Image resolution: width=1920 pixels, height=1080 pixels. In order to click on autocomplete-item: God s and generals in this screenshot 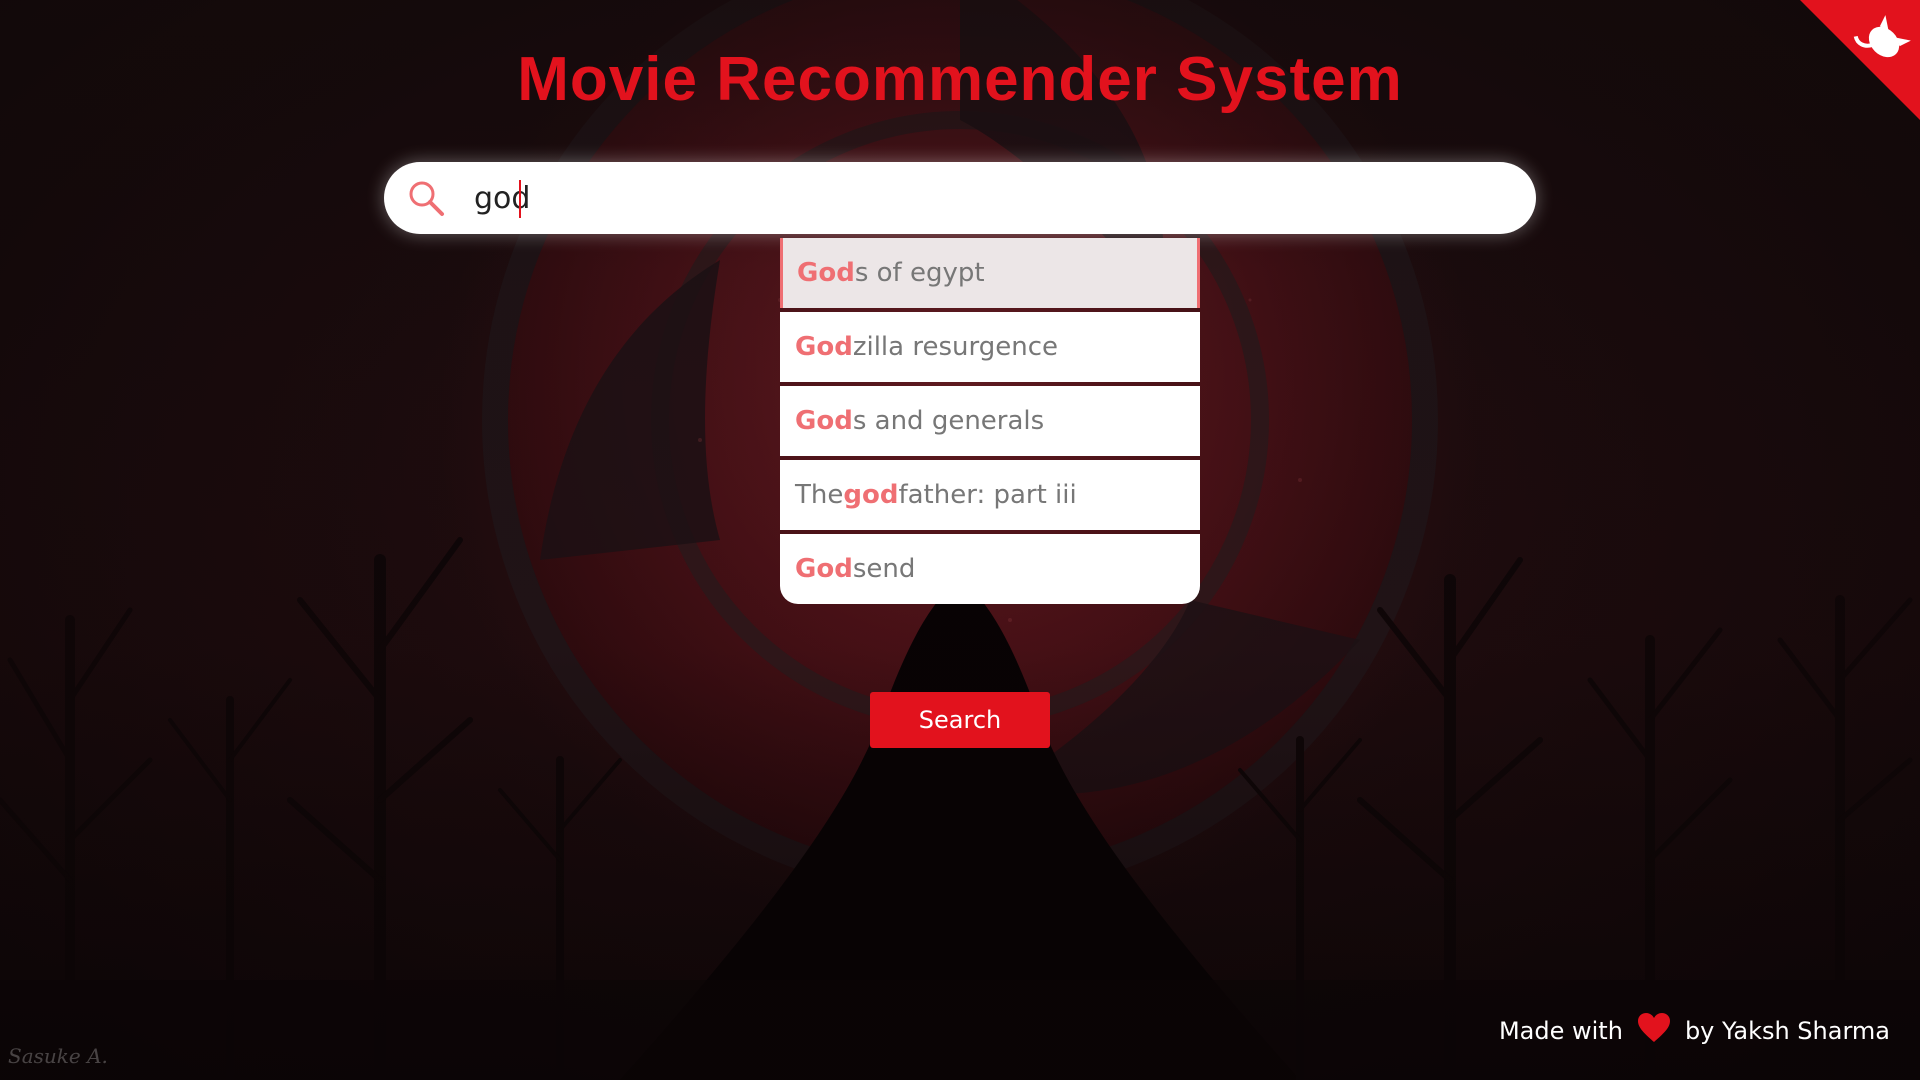, I will do `click(990, 421)`.